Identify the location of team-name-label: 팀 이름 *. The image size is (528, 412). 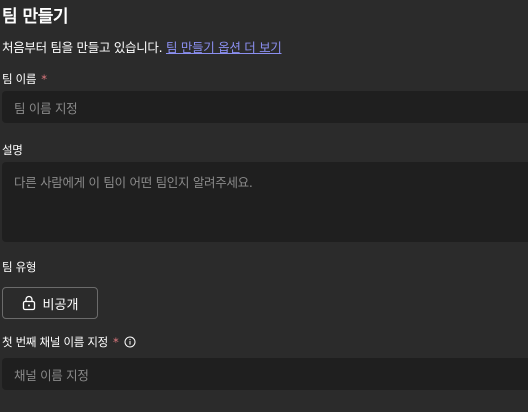
(24, 79).